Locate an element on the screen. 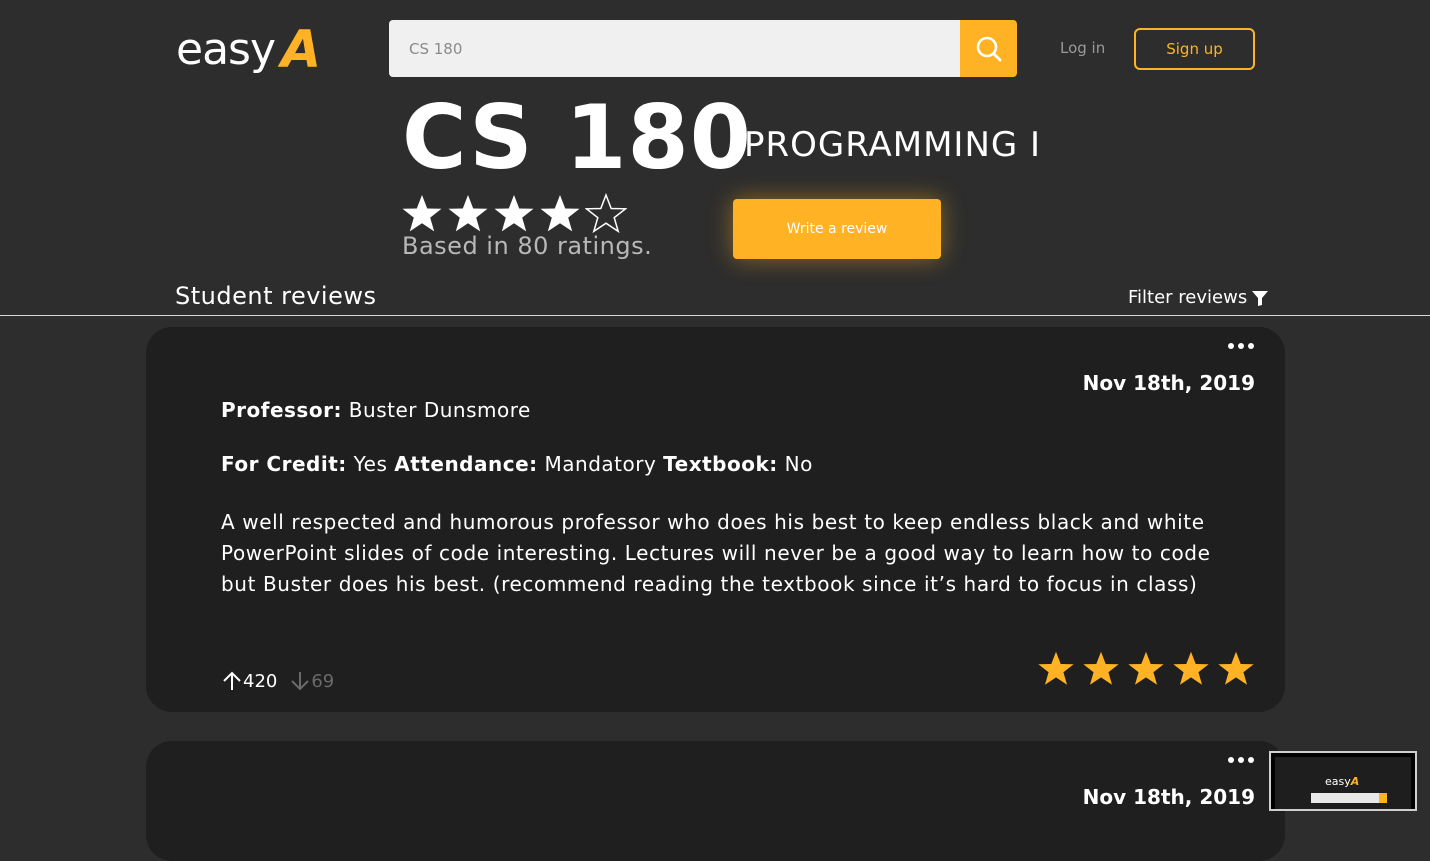 Image resolution: width=1430 pixels, height=861 pixels. logo-text: easy is located at coordinates (226, 49).